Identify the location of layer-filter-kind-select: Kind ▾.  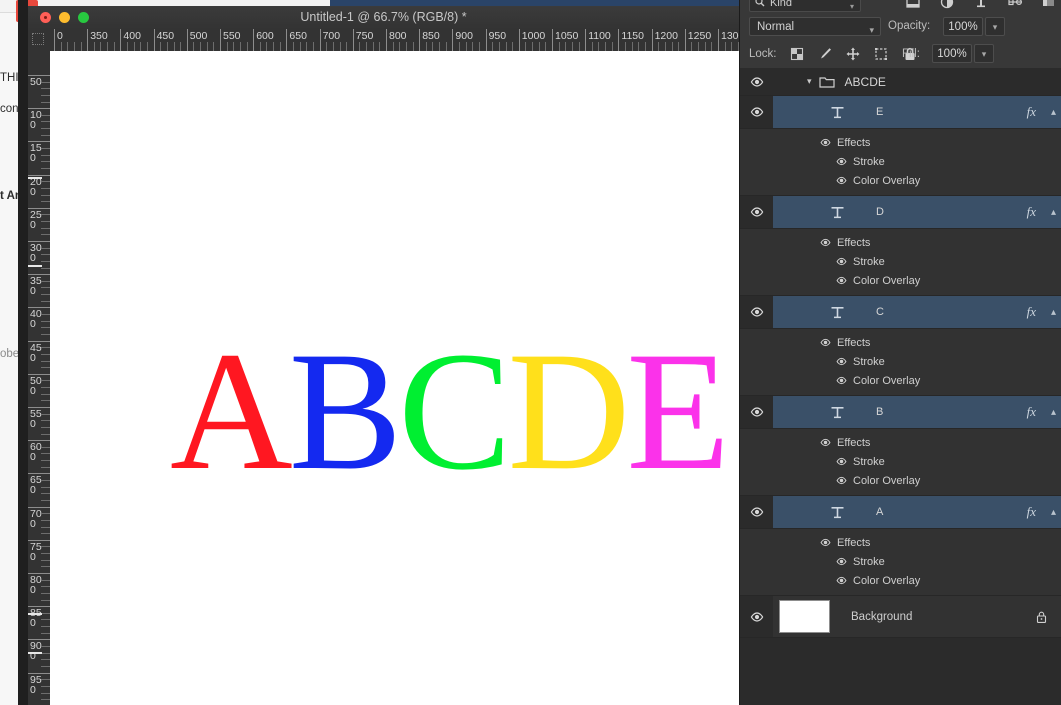
(805, 6).